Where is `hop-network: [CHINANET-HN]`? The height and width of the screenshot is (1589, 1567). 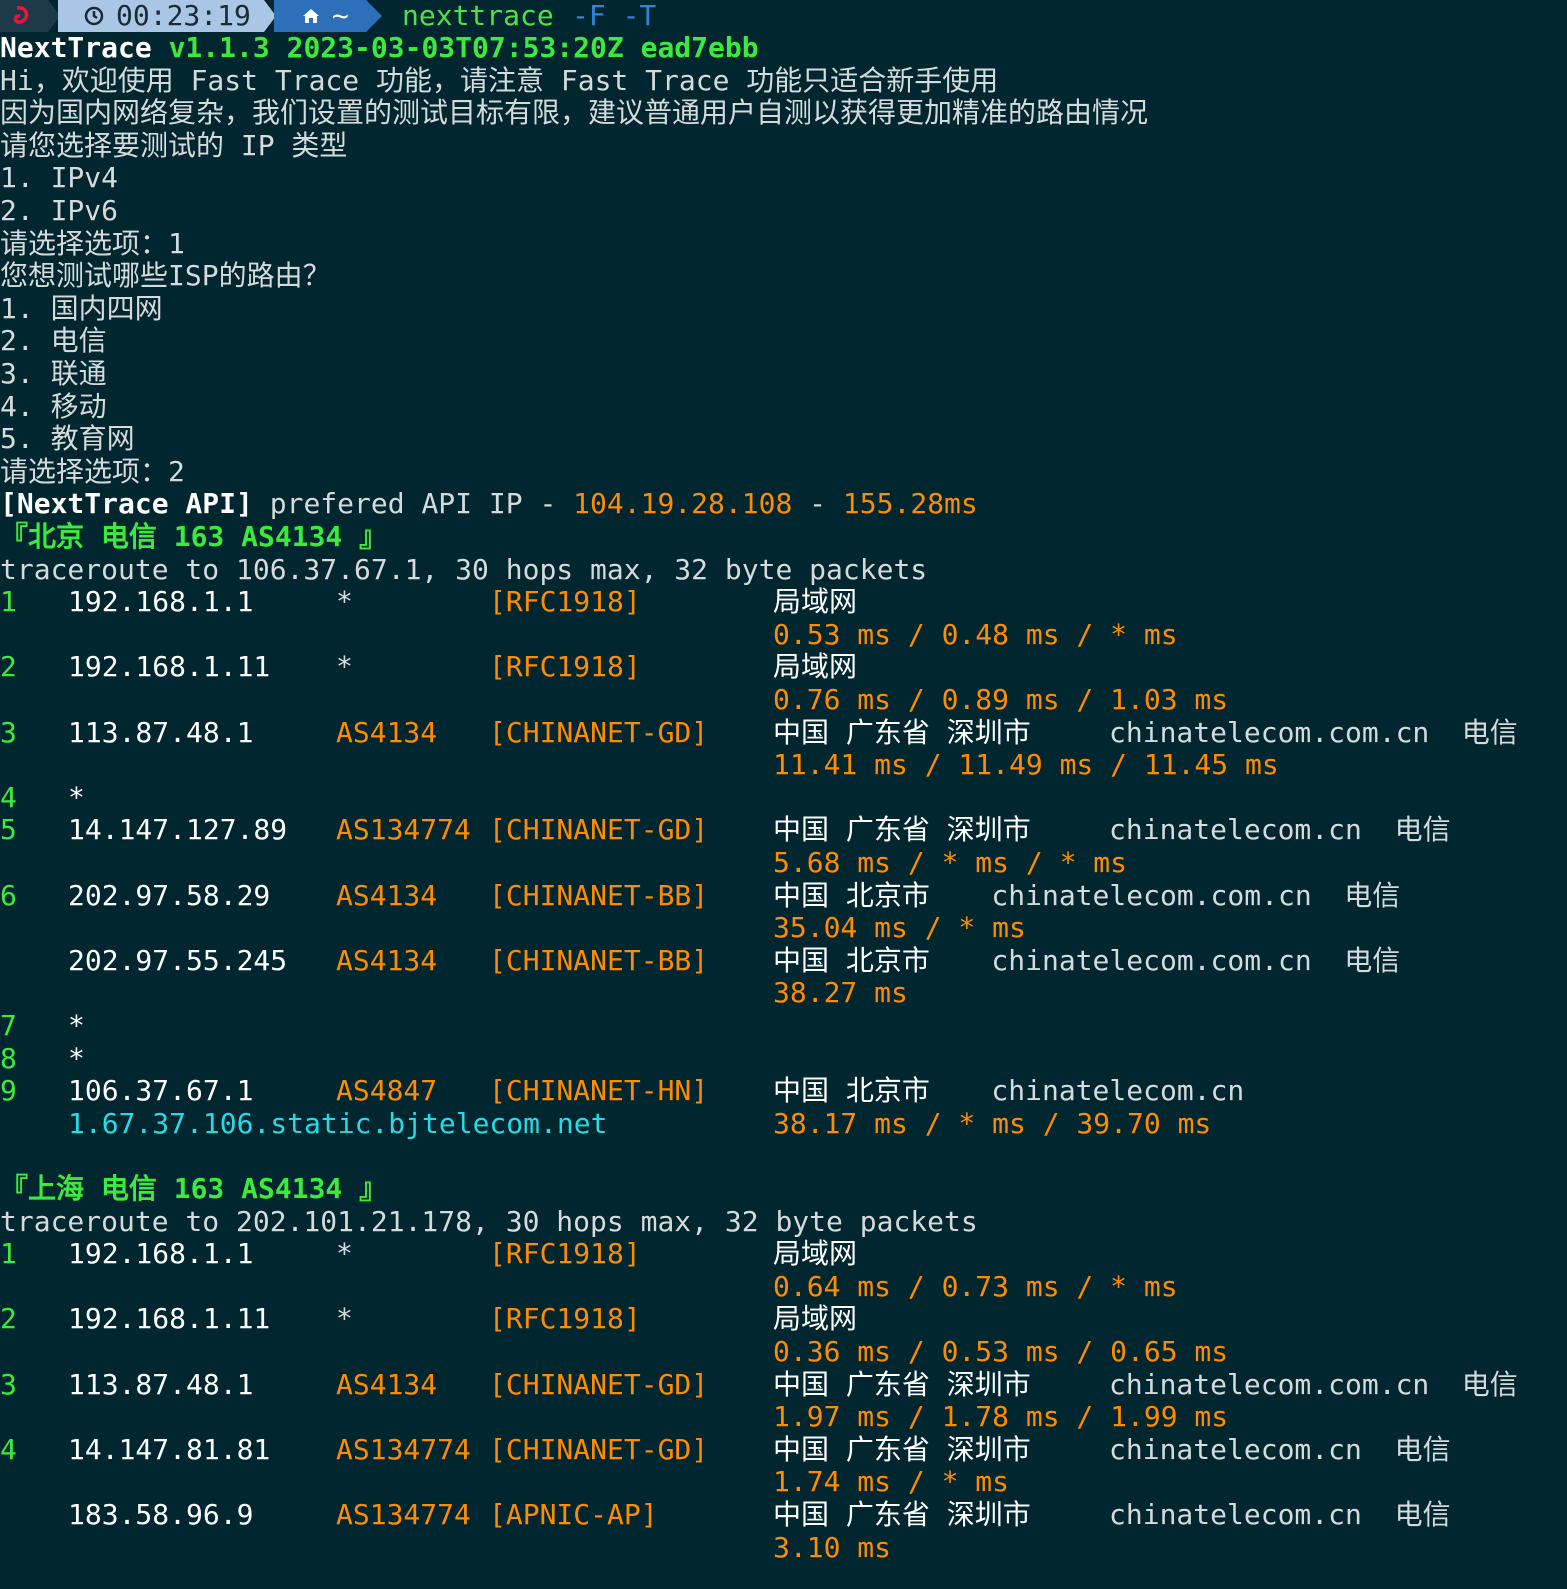
hop-network: [CHINANET-HN] is located at coordinates (599, 1091).